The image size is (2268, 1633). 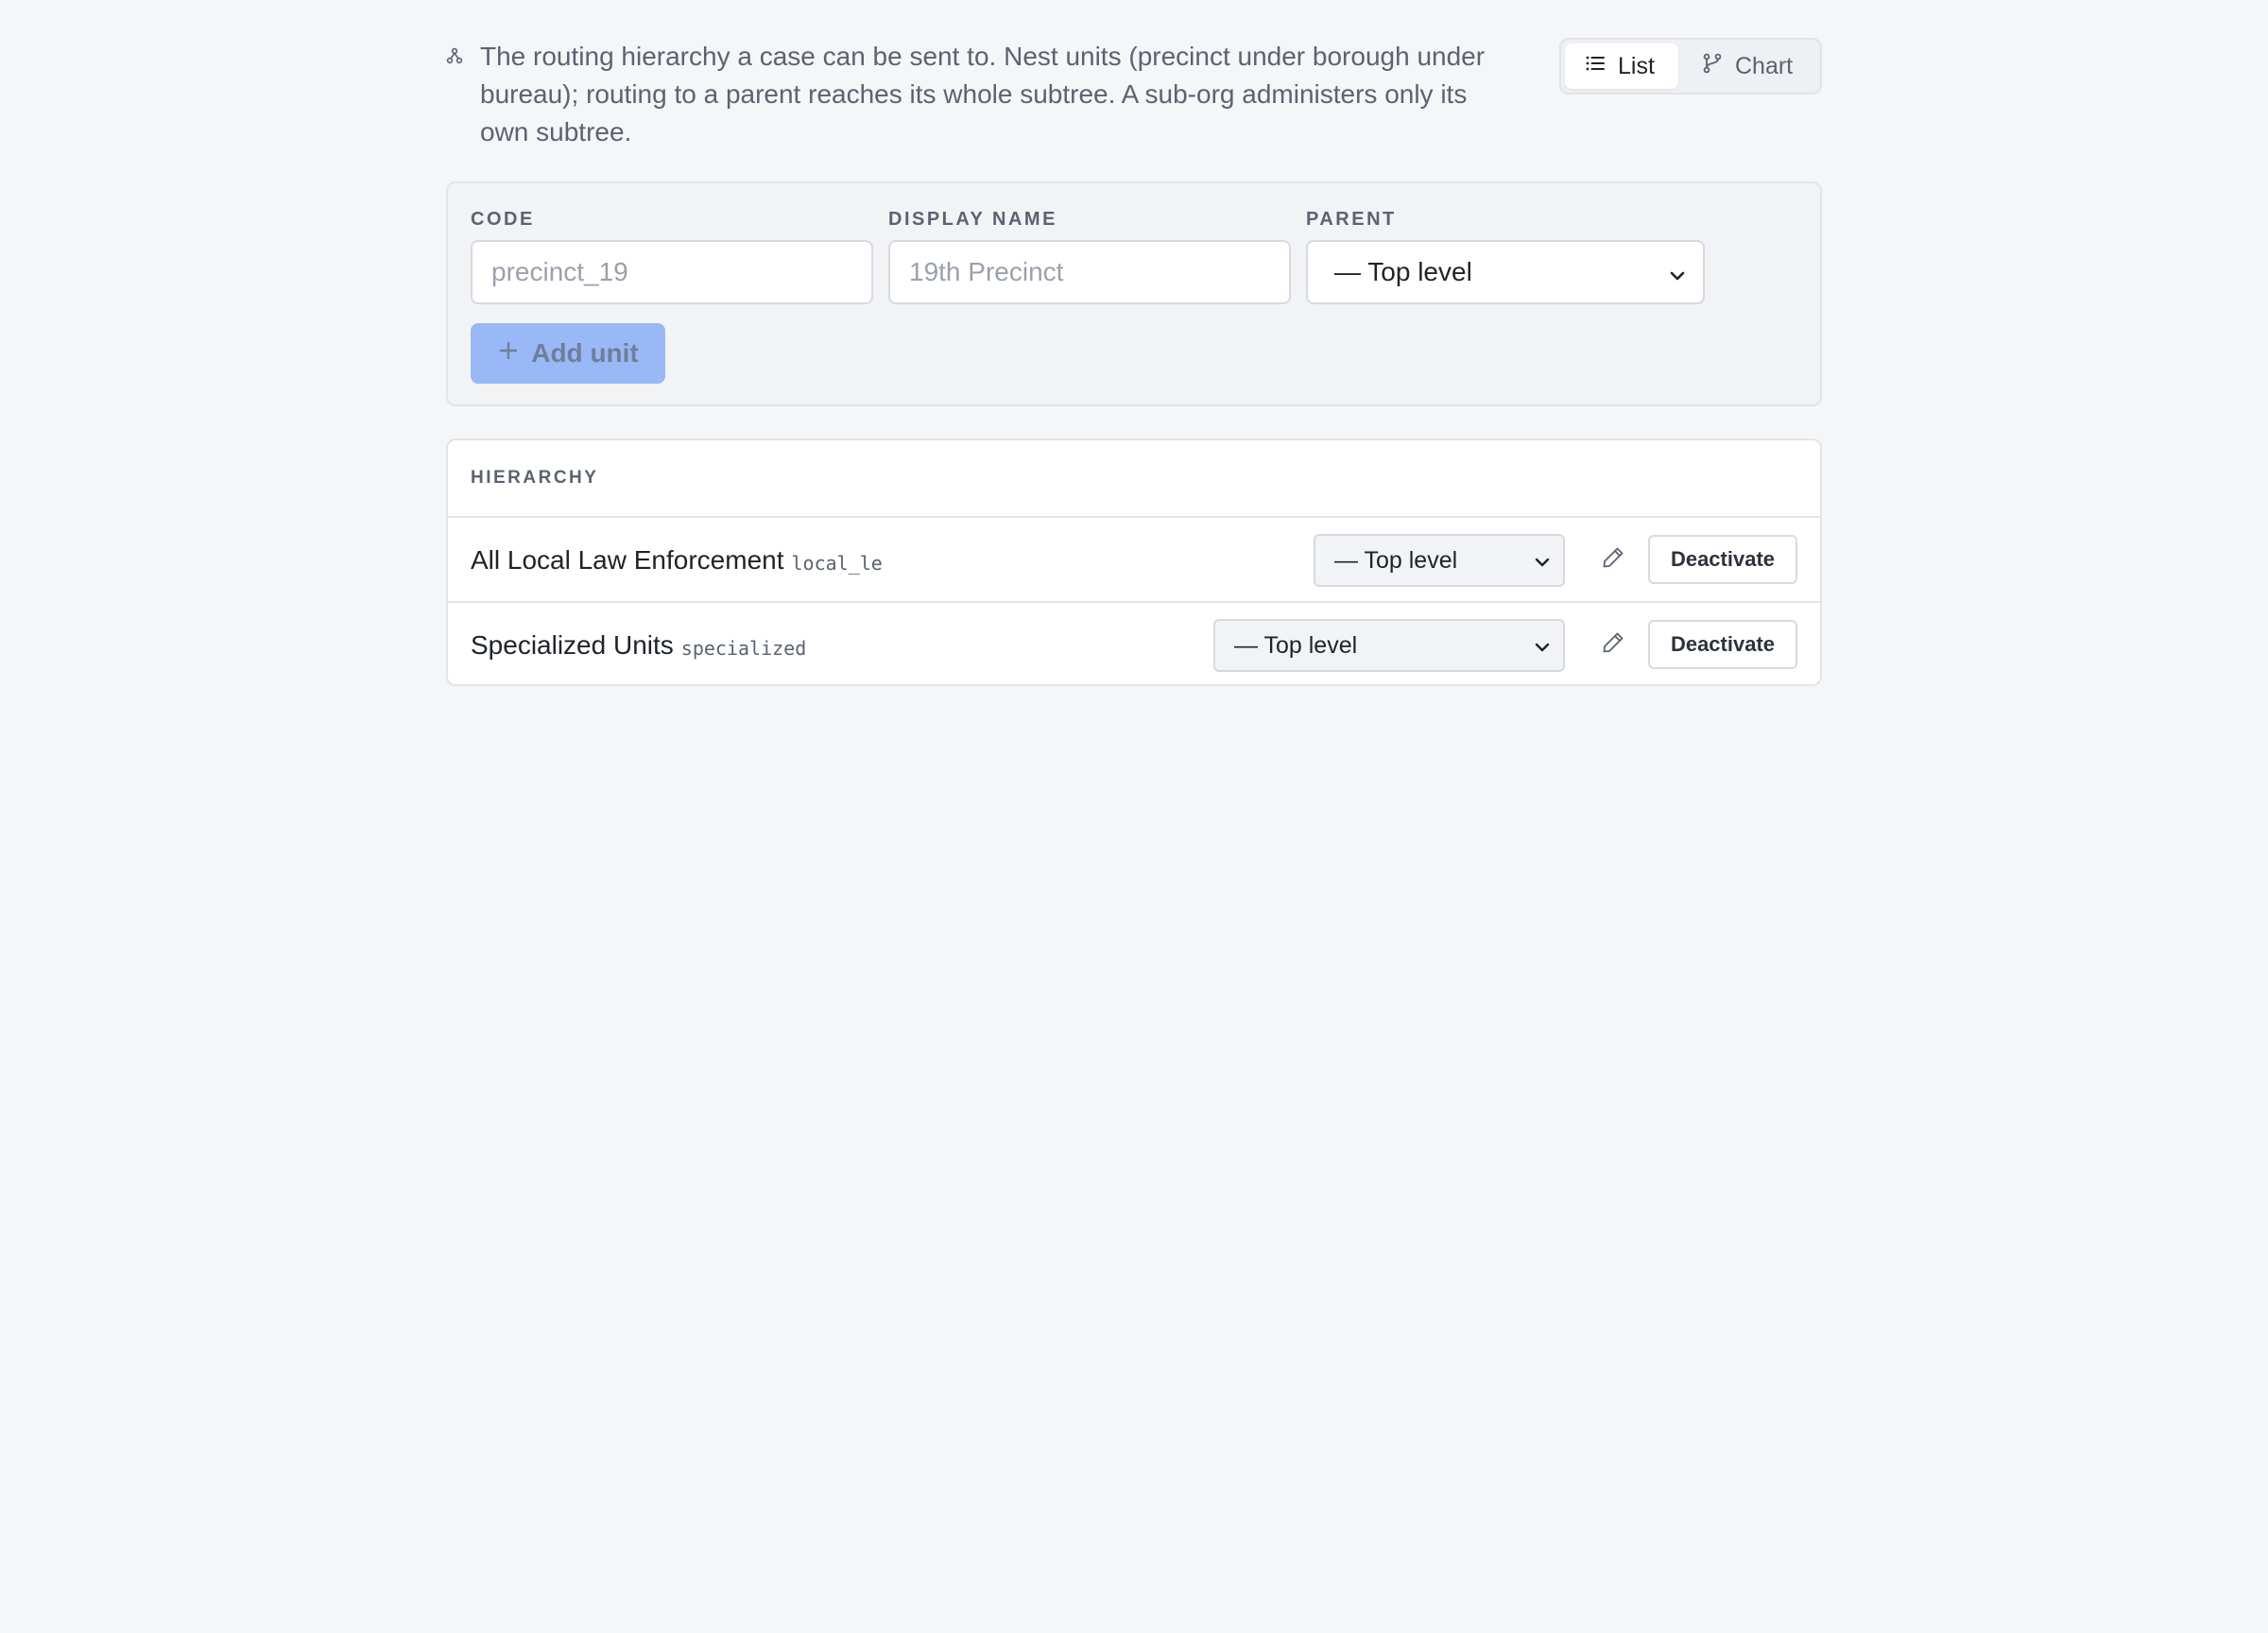 What do you see at coordinates (1505, 272) in the screenshot?
I see `parent-select: — Top level` at bounding box center [1505, 272].